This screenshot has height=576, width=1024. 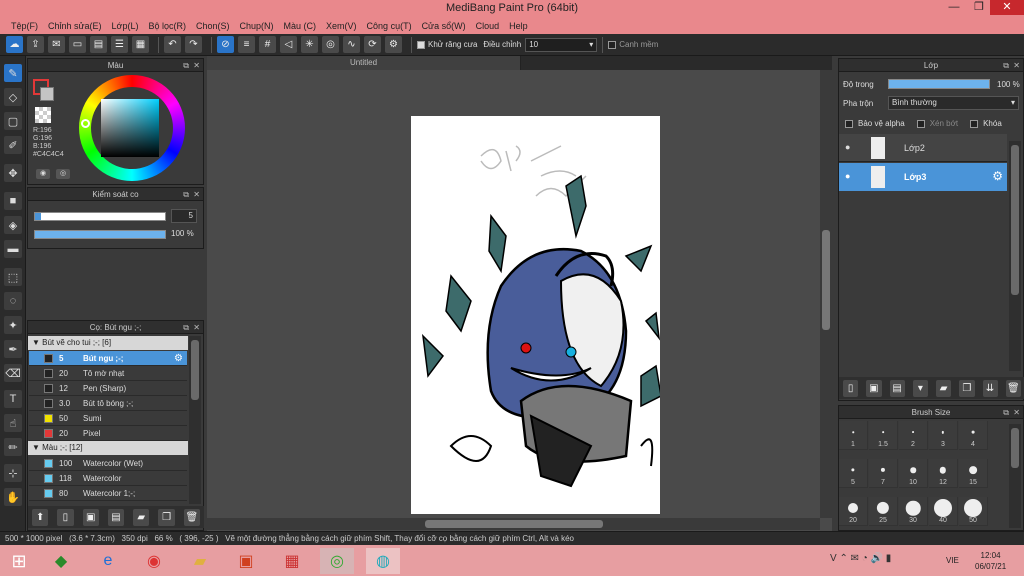 What do you see at coordinates (108, 388) in the screenshot?
I see `brush-item: 12 Pen (Sharp)` at bounding box center [108, 388].